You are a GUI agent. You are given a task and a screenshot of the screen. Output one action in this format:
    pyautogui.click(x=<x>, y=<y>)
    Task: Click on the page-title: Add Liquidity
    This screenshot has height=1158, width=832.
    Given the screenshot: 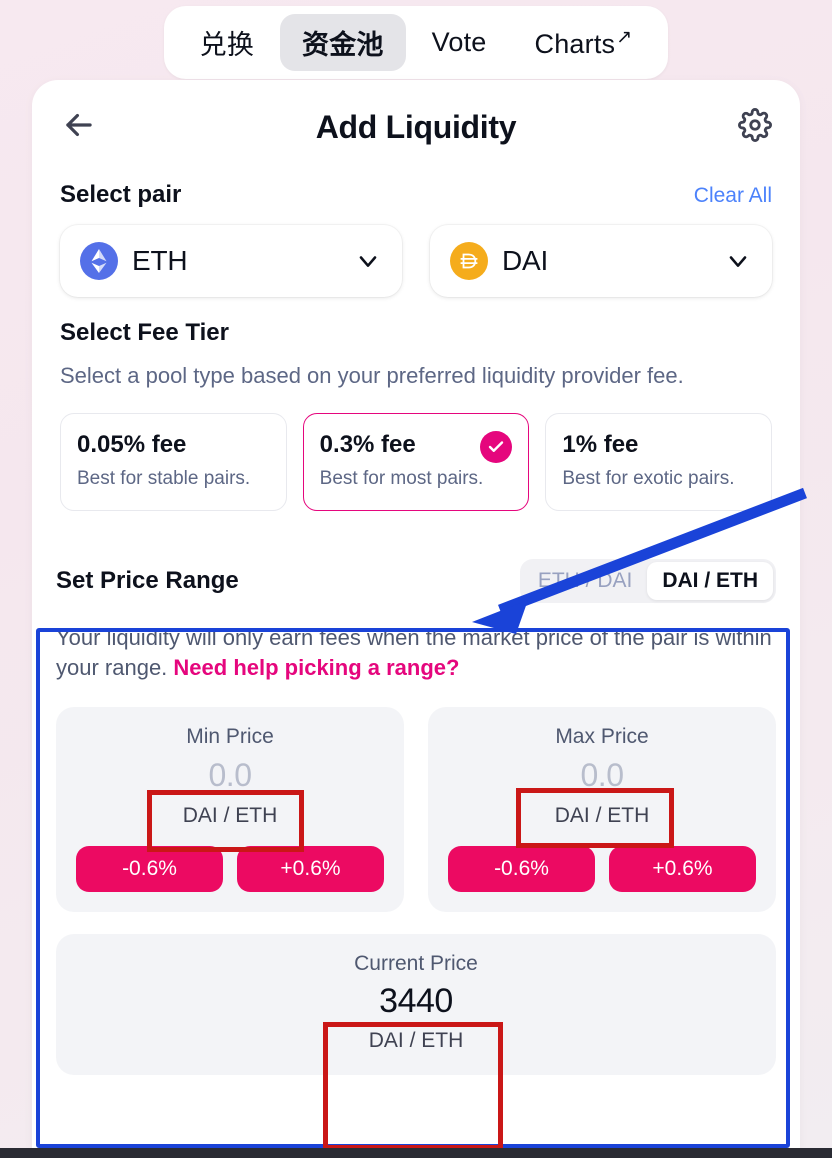 What is the action you would take?
    pyautogui.click(x=416, y=127)
    